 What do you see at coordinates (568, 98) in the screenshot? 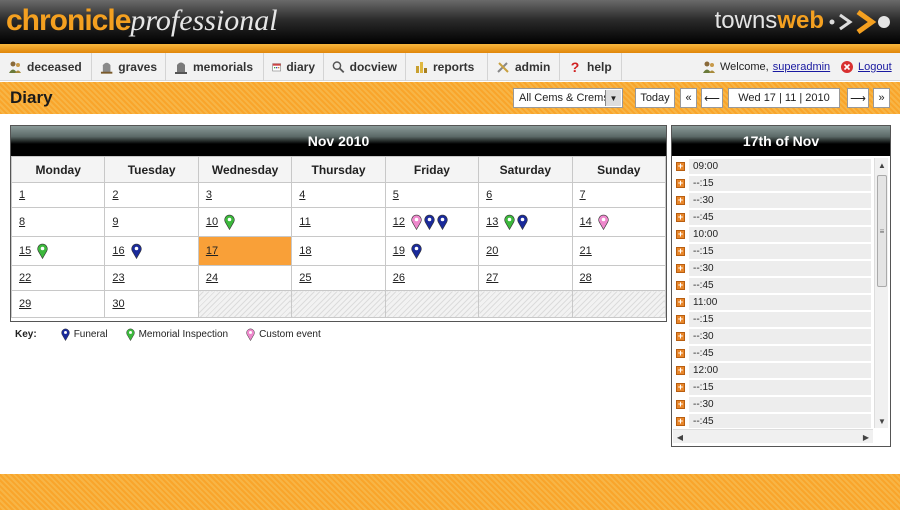
I see `cemetery-select: All Cems & Crems ▼` at bounding box center [568, 98].